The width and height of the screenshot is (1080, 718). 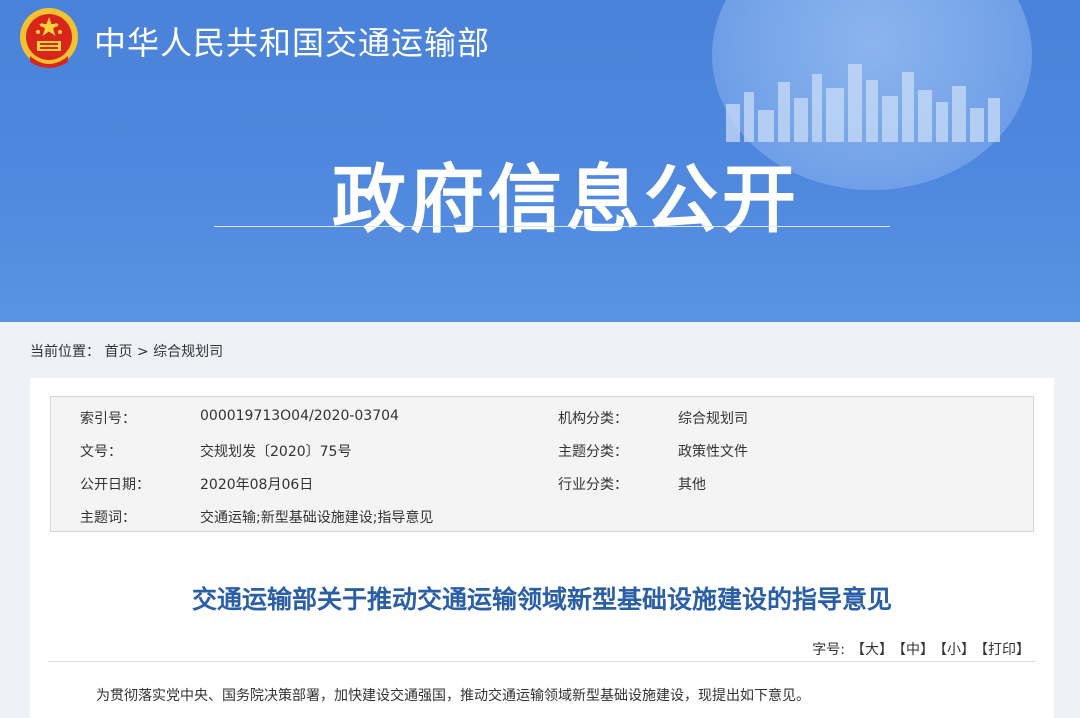 I want to click on subject-terms-label: 主题词：, so click(x=108, y=518).